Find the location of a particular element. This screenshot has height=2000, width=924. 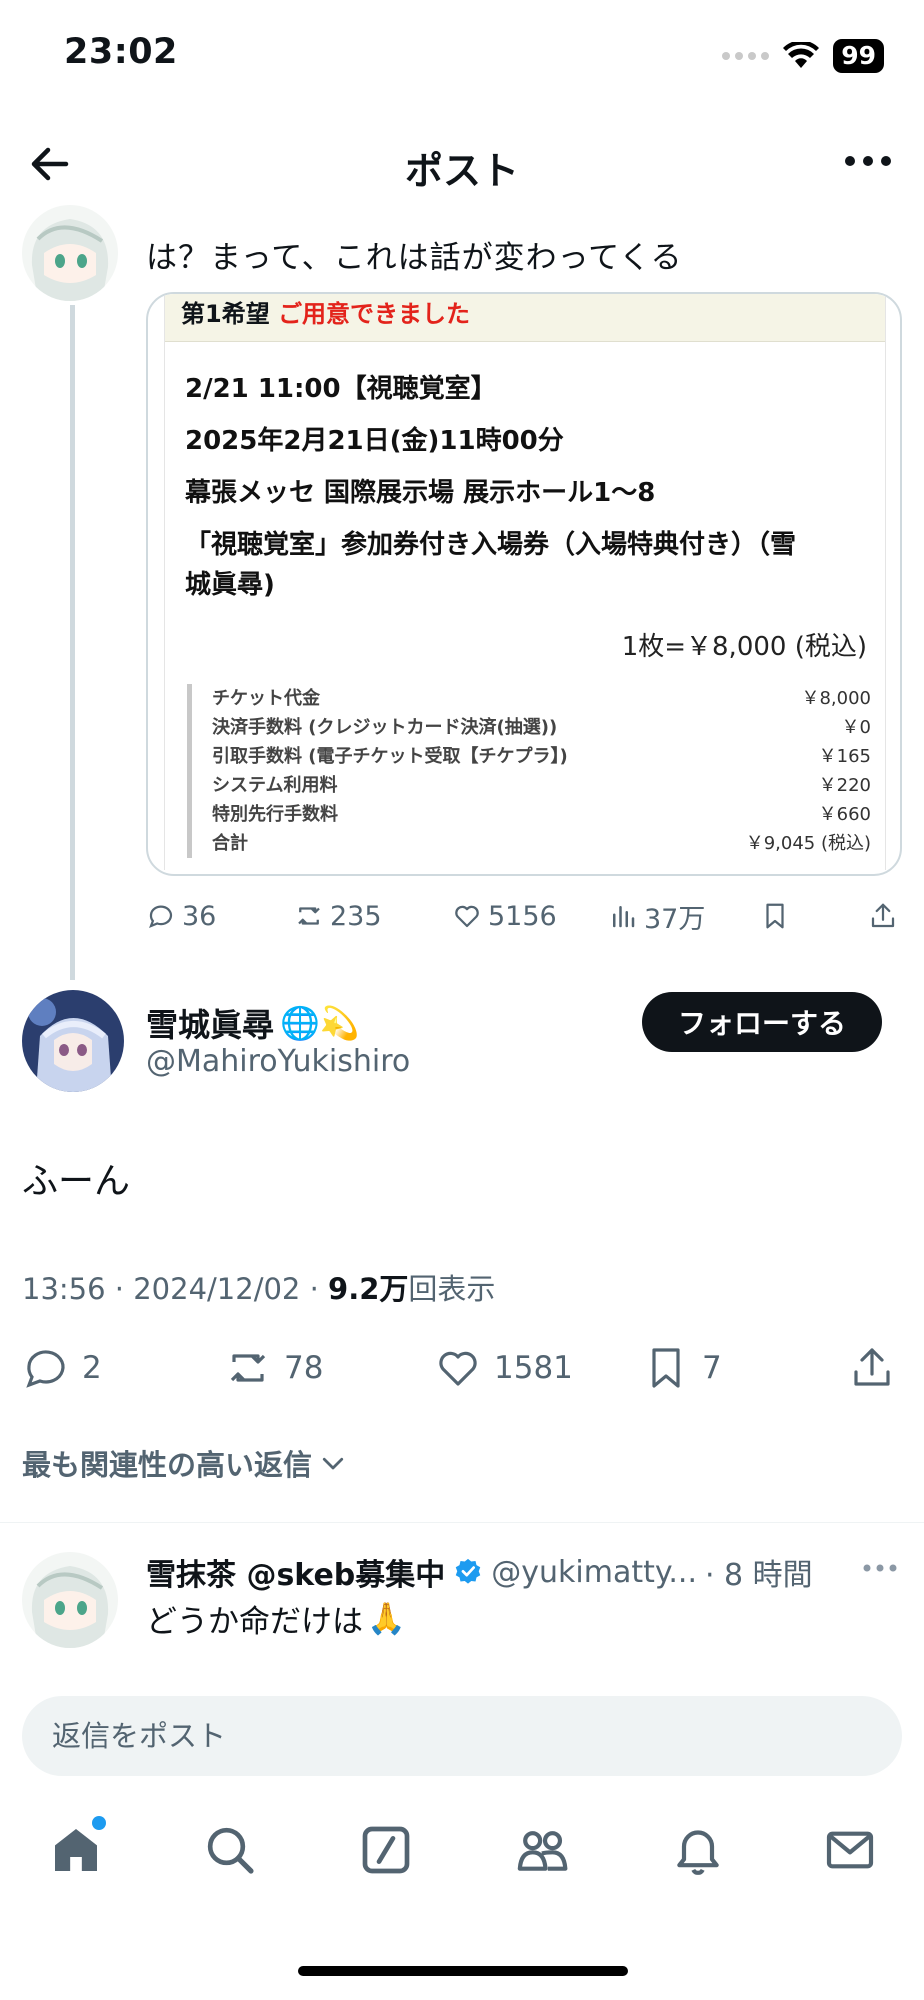

reply-button: 2 is located at coordinates (62, 1368).